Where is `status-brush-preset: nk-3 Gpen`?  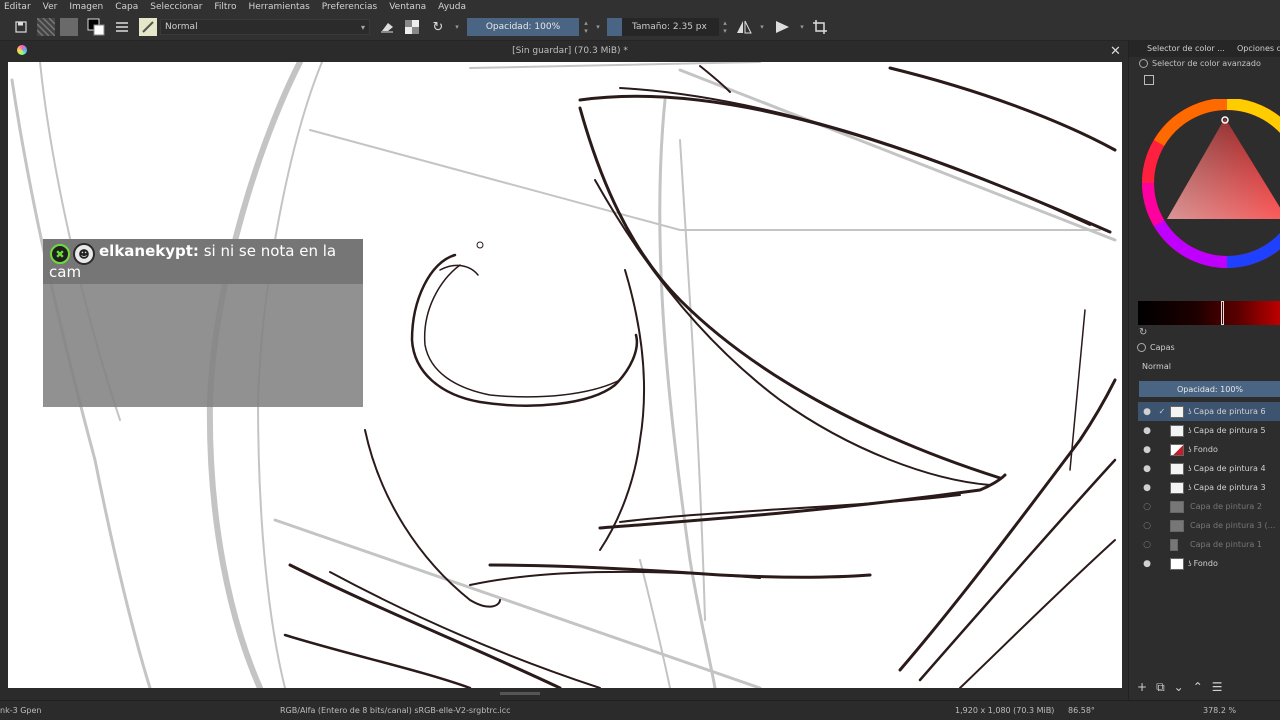
status-brush-preset: nk-3 Gpen is located at coordinates (21, 710).